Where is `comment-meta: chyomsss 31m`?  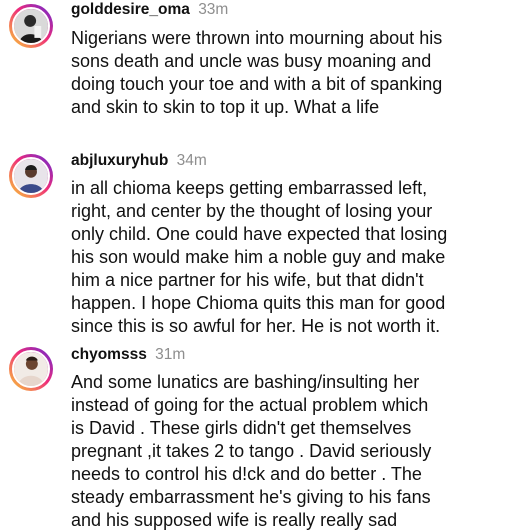 comment-meta: chyomsss 31m is located at coordinates (128, 355).